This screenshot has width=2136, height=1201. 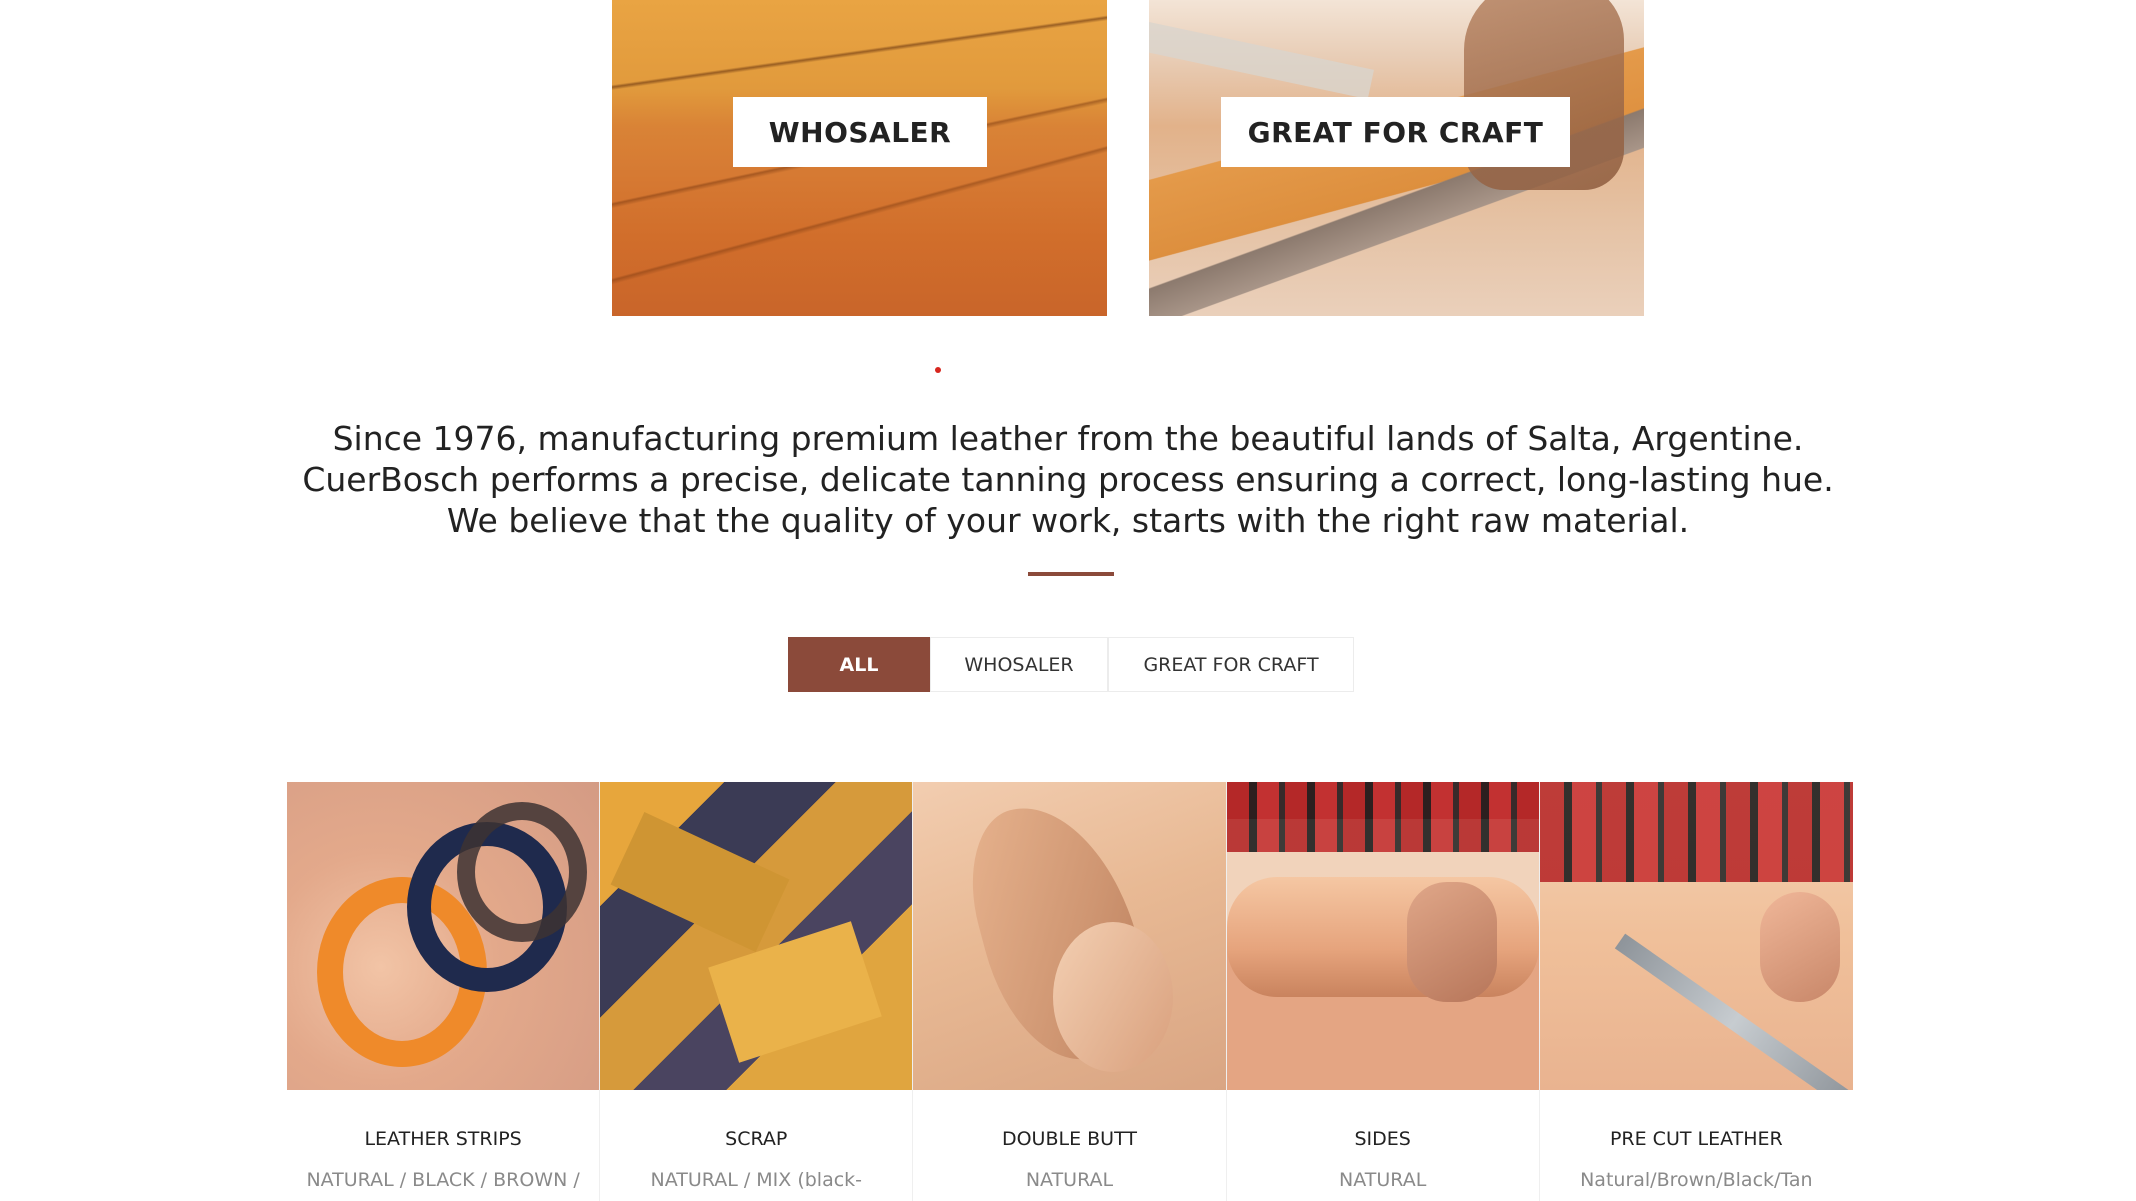 What do you see at coordinates (756, 1180) in the screenshot?
I see `product-variant: NATURAL / MIX (black-` at bounding box center [756, 1180].